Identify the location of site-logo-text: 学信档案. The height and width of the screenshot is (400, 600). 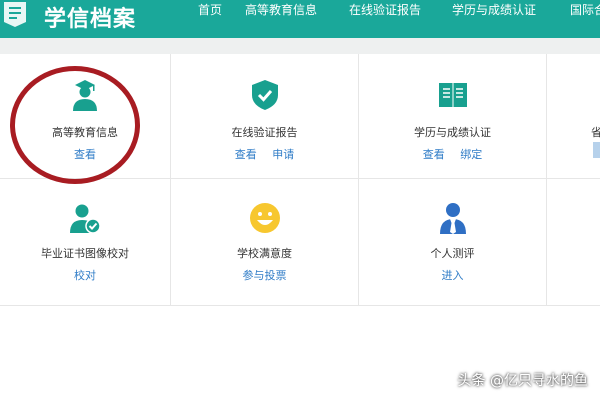
(90, 17).